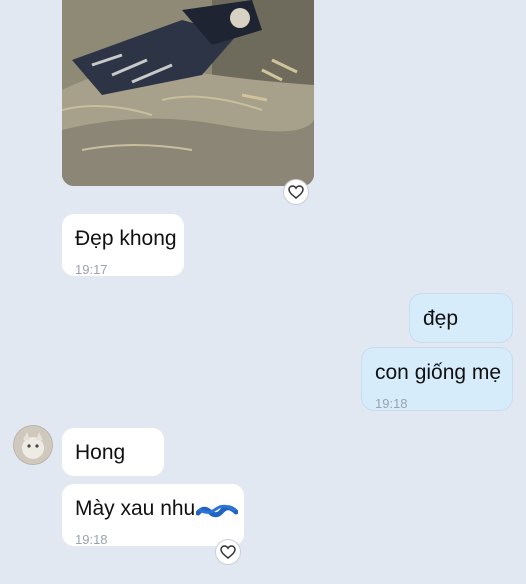 This screenshot has width=526, height=584. Describe the element at coordinates (135, 508) in the screenshot. I see `message-text: Mày xau nhu` at that location.